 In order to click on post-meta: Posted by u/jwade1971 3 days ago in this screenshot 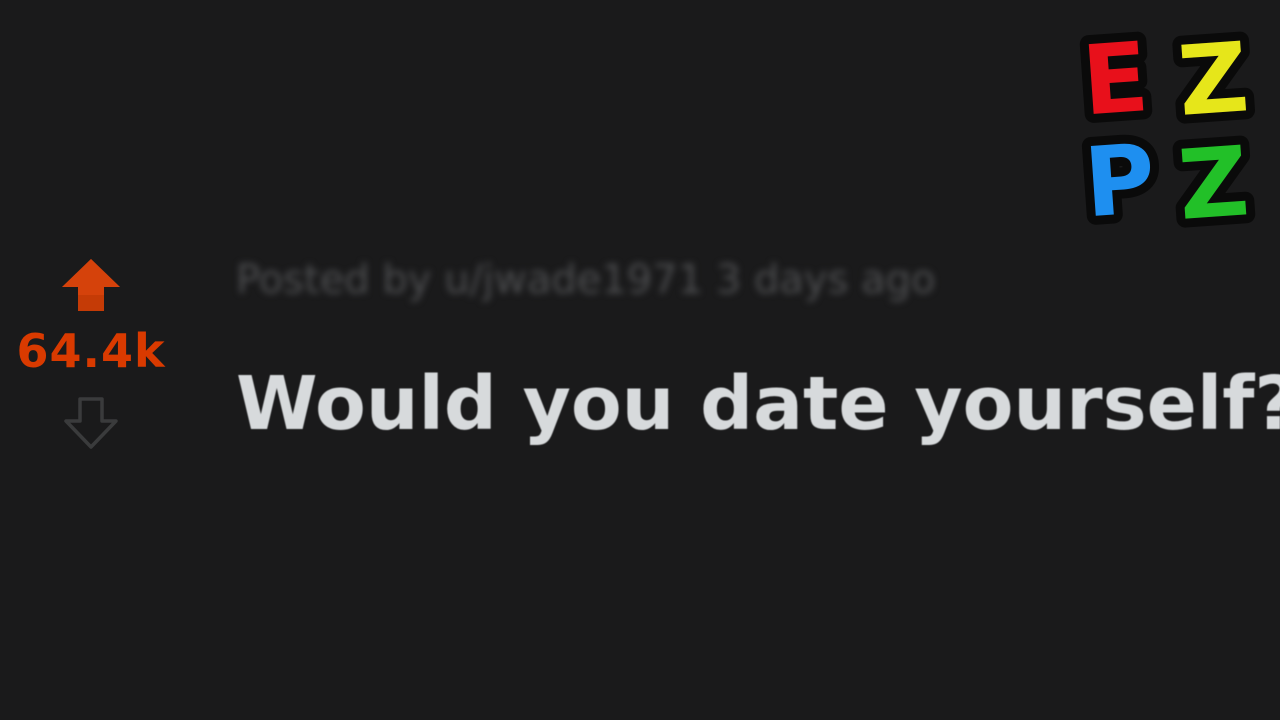, I will do `click(586, 280)`.